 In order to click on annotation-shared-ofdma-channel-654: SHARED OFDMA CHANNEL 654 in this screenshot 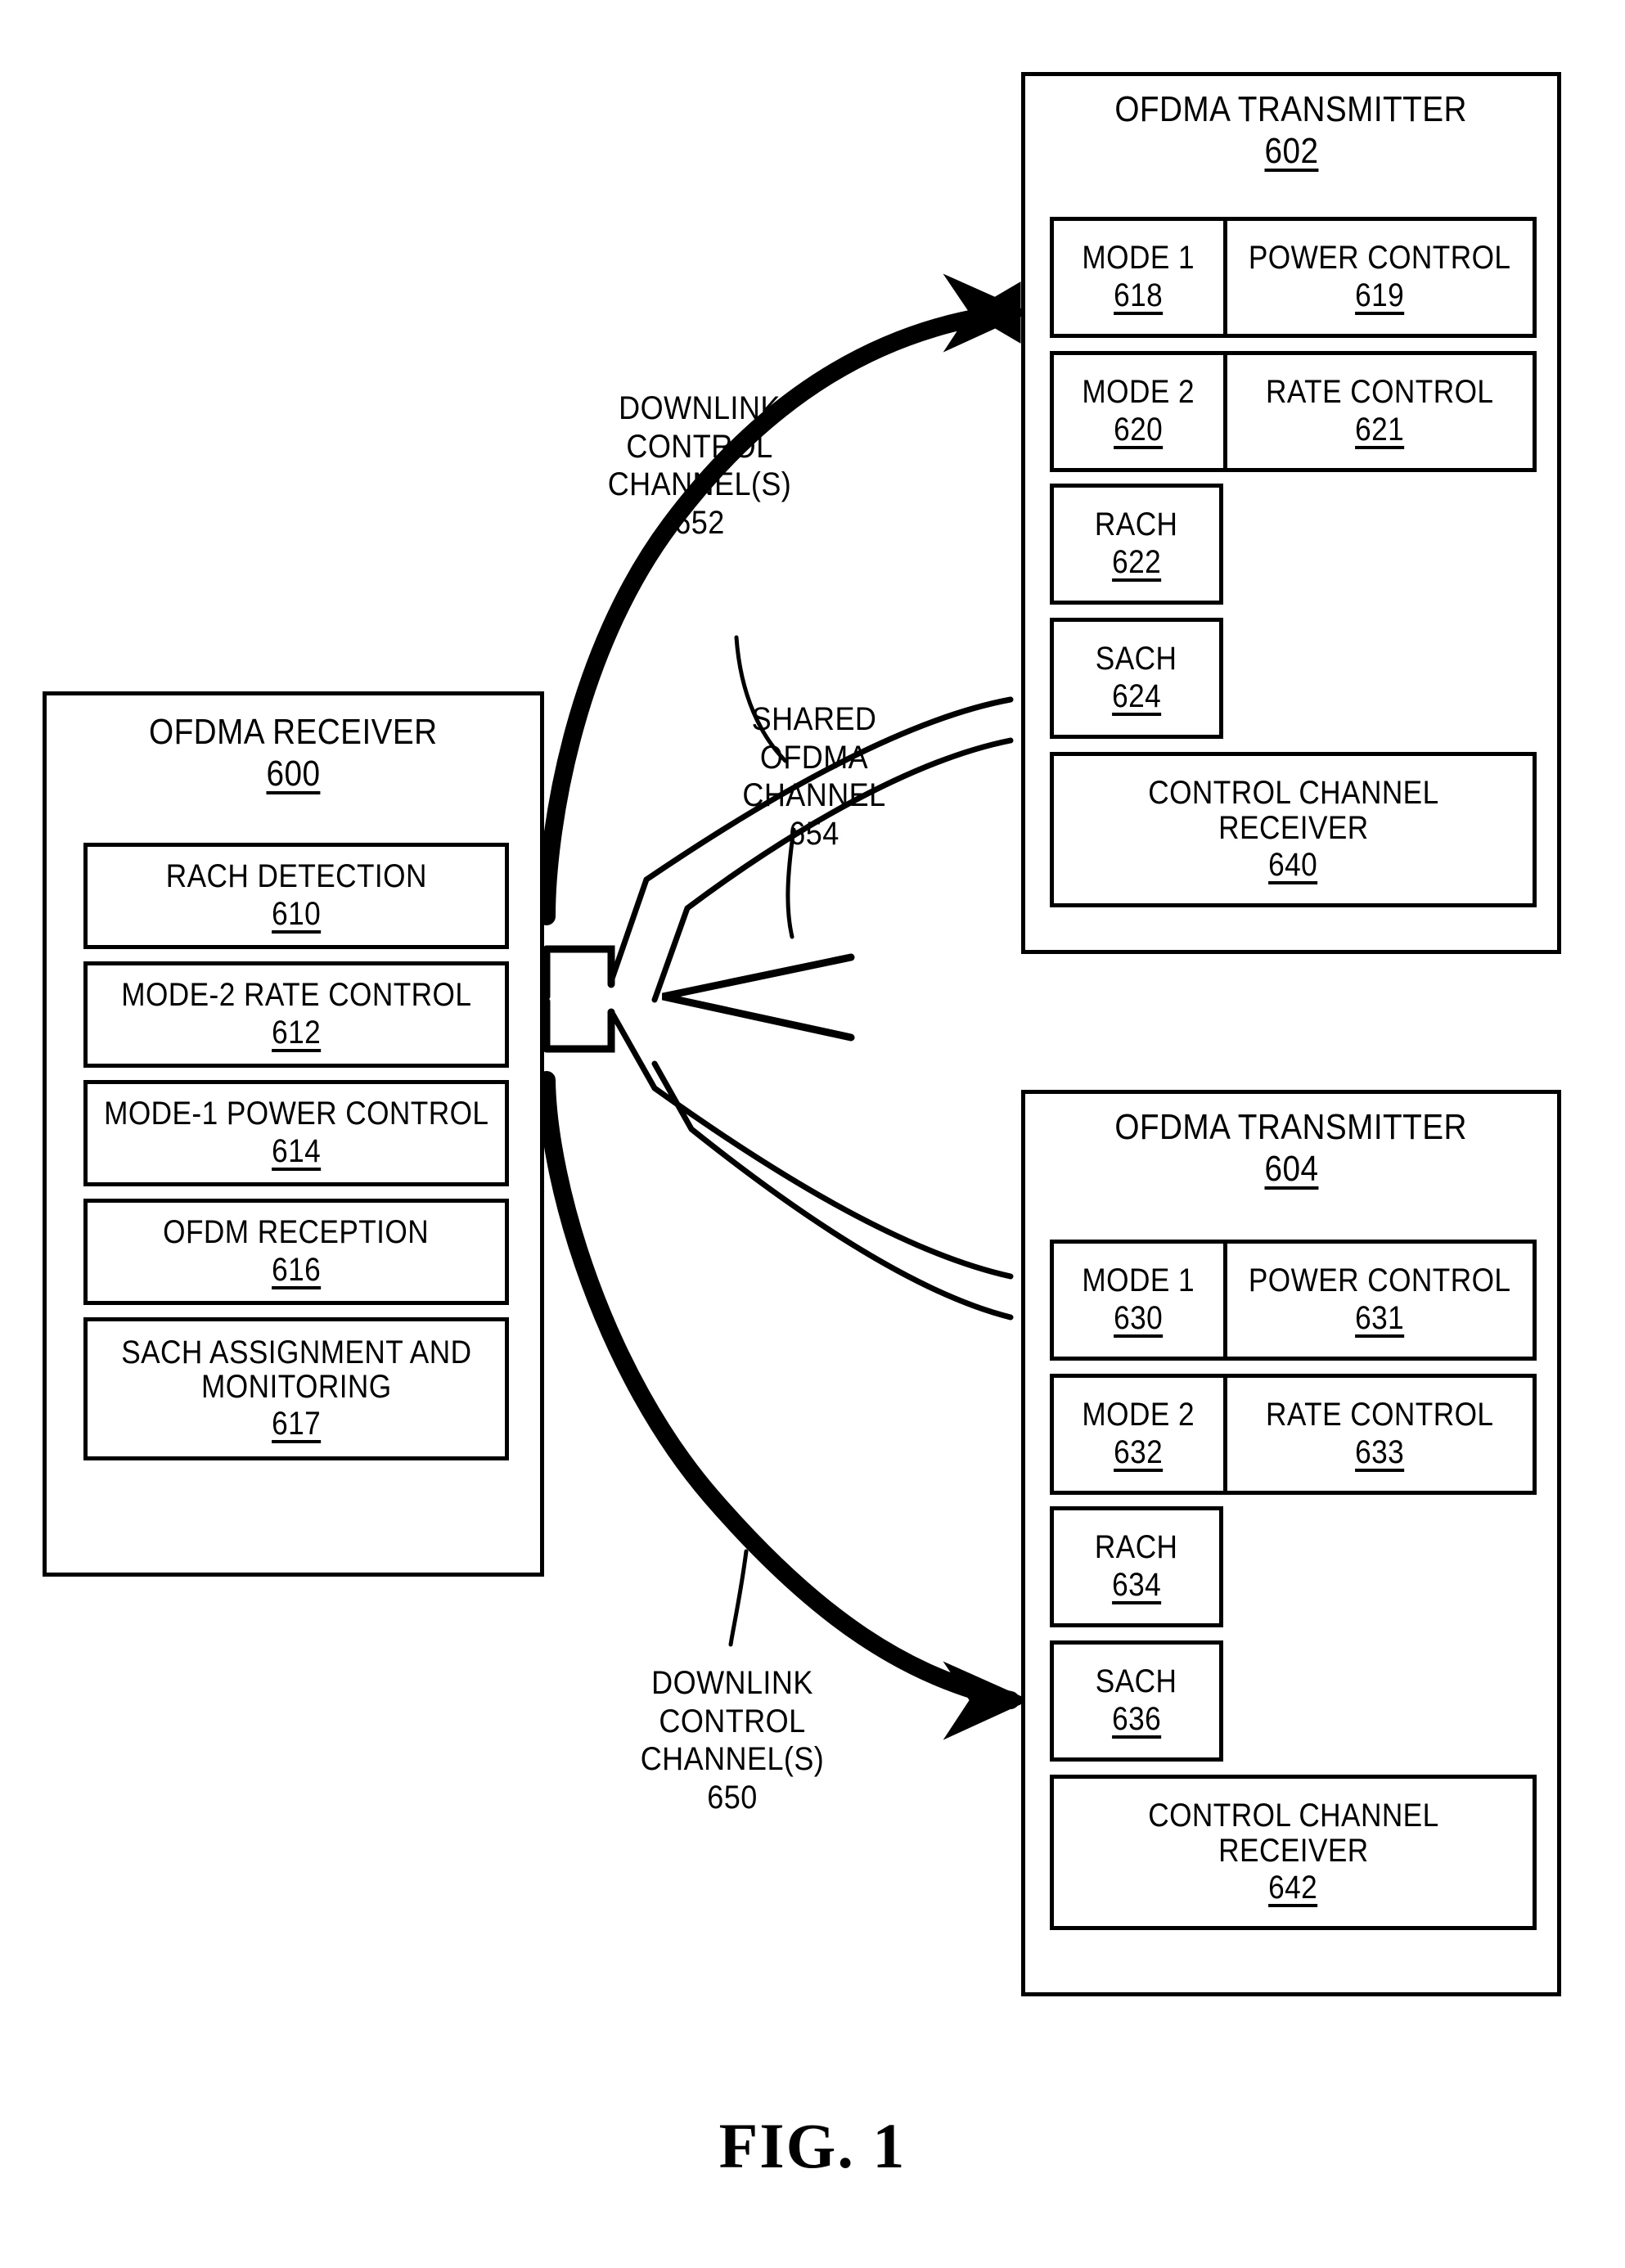, I will do `click(814, 777)`.